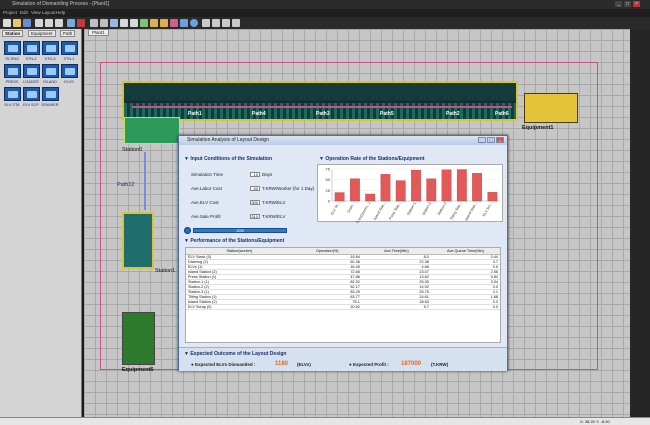  I want to click on path12-label: Path12, so click(125, 185).